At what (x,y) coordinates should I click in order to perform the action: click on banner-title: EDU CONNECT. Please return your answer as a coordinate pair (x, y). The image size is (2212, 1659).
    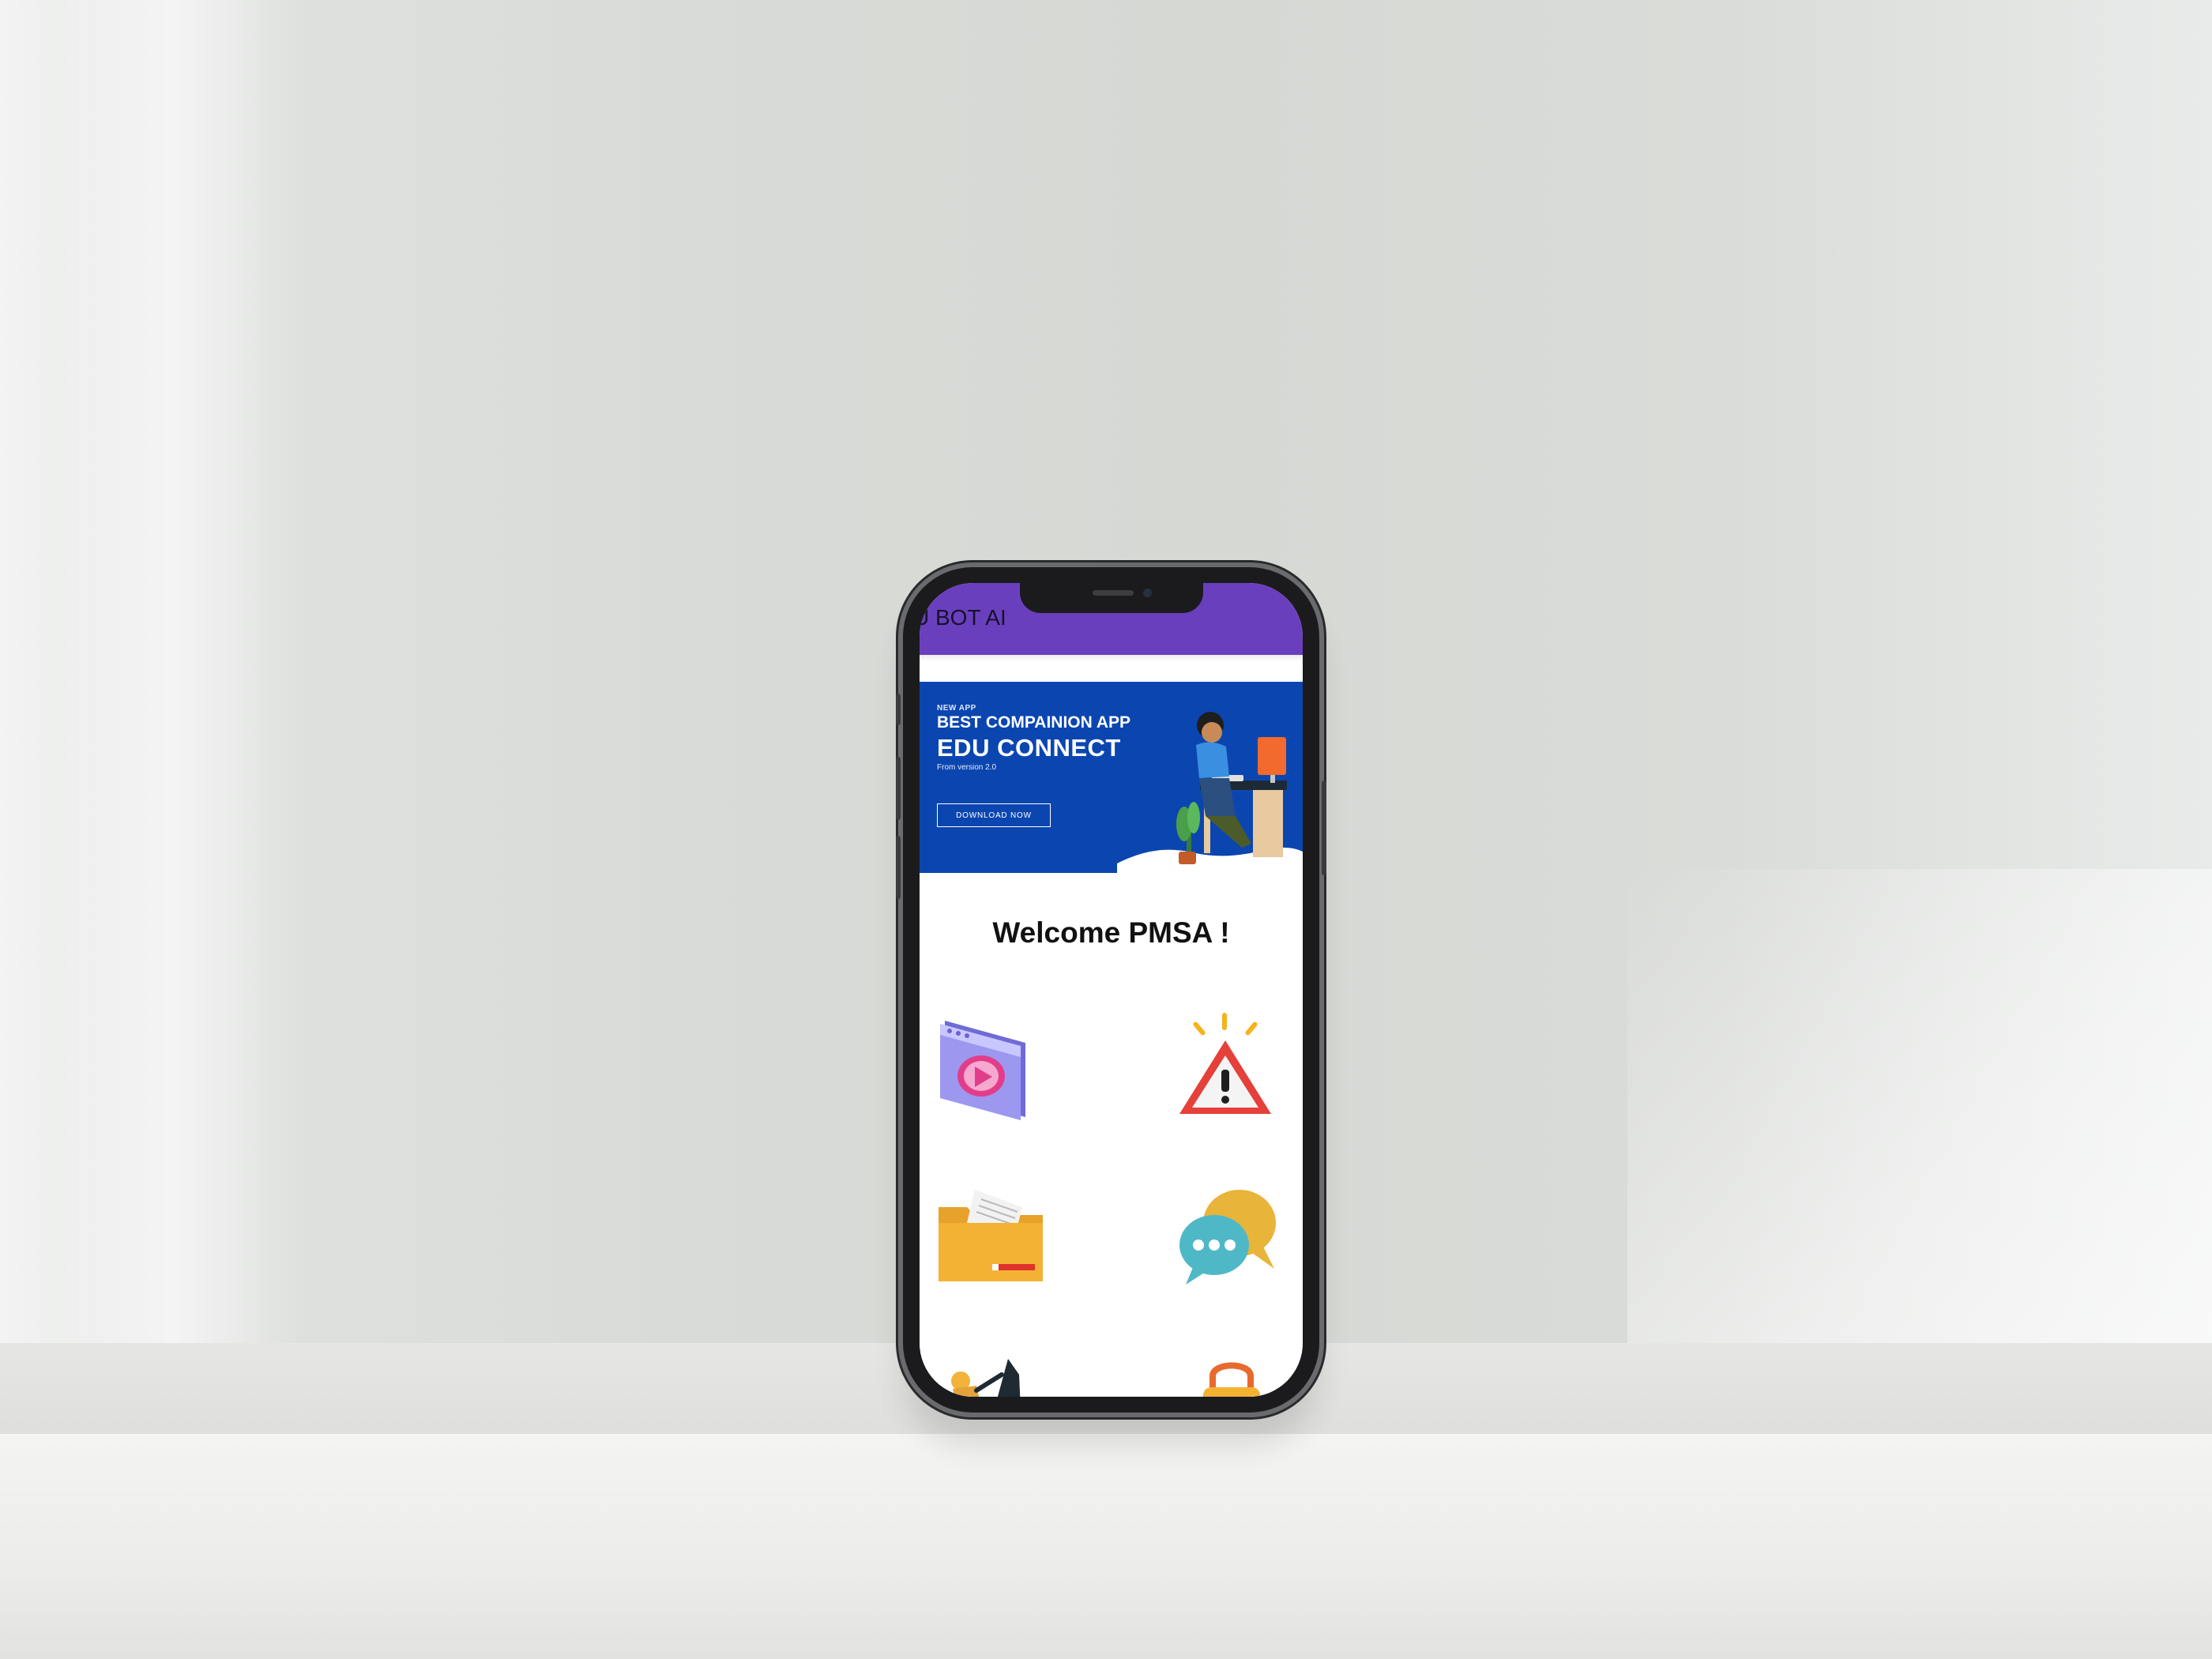
    Looking at the image, I should click on (1029, 748).